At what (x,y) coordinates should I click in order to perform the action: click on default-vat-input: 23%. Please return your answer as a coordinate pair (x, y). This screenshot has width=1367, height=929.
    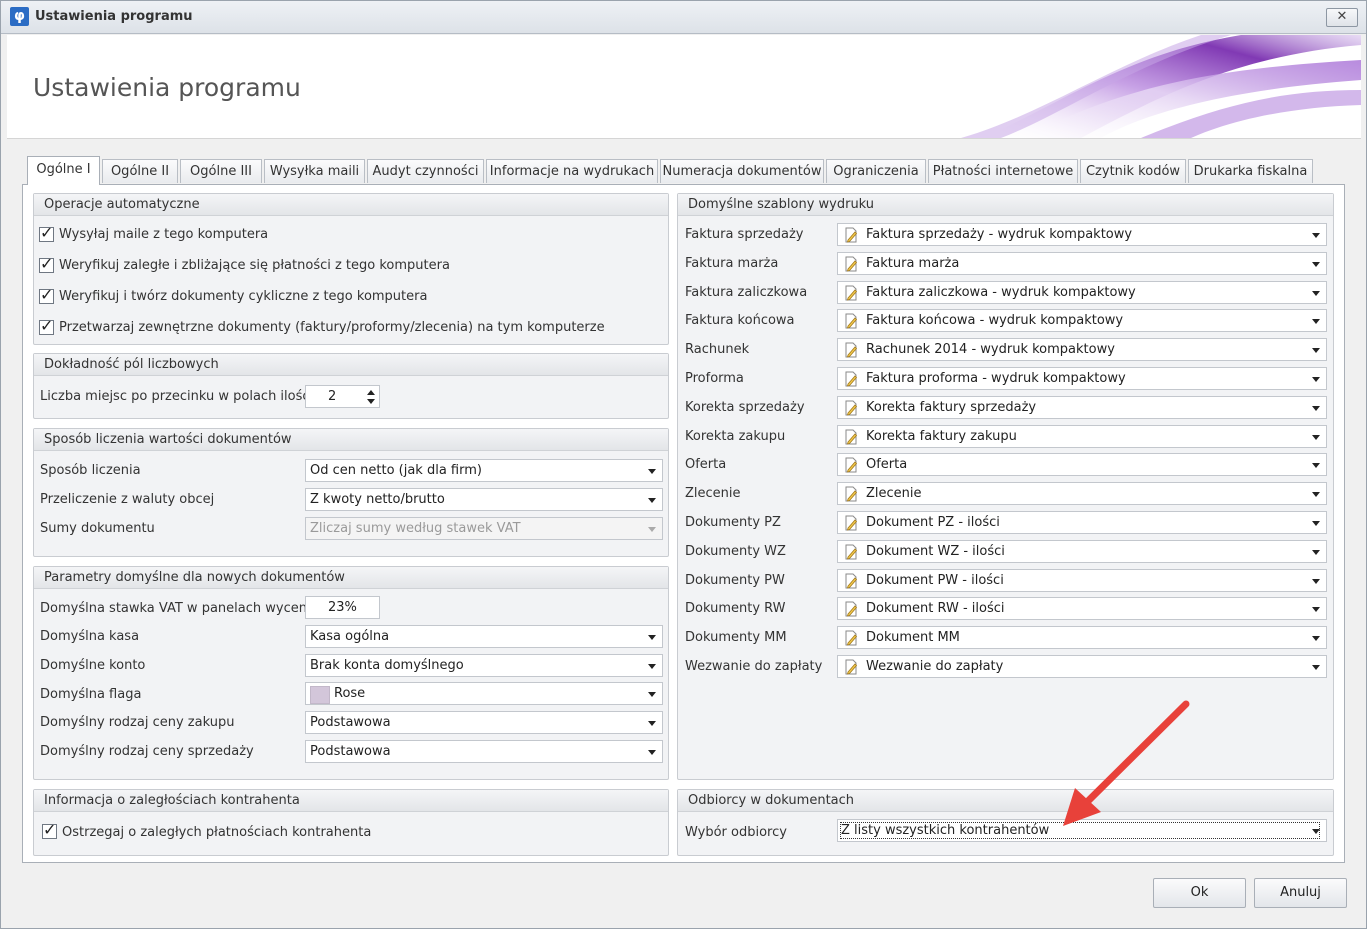
    Looking at the image, I should click on (342, 607).